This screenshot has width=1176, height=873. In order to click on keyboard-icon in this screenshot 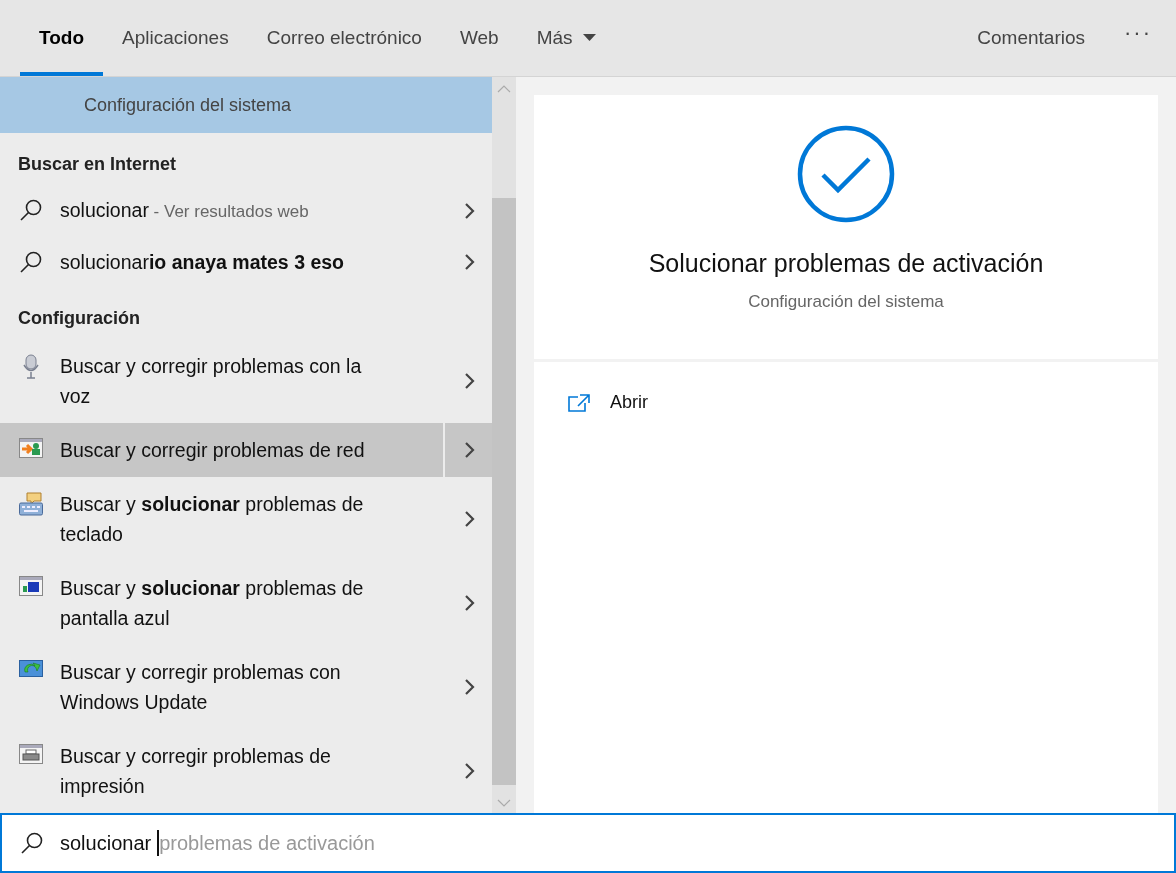, I will do `click(31, 504)`.